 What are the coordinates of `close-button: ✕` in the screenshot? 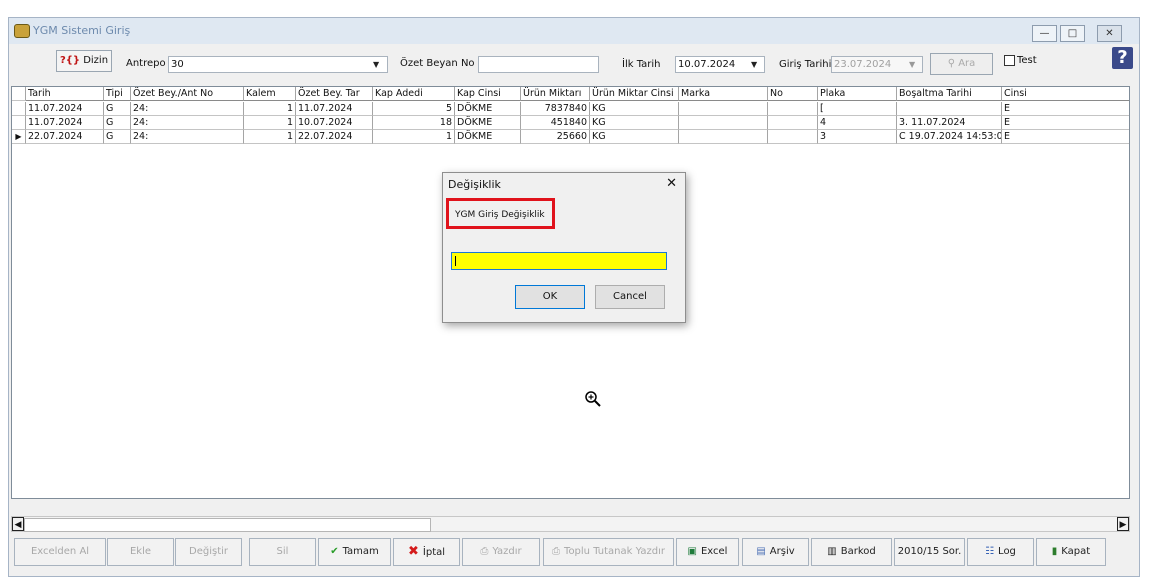 It's located at (1109, 33).